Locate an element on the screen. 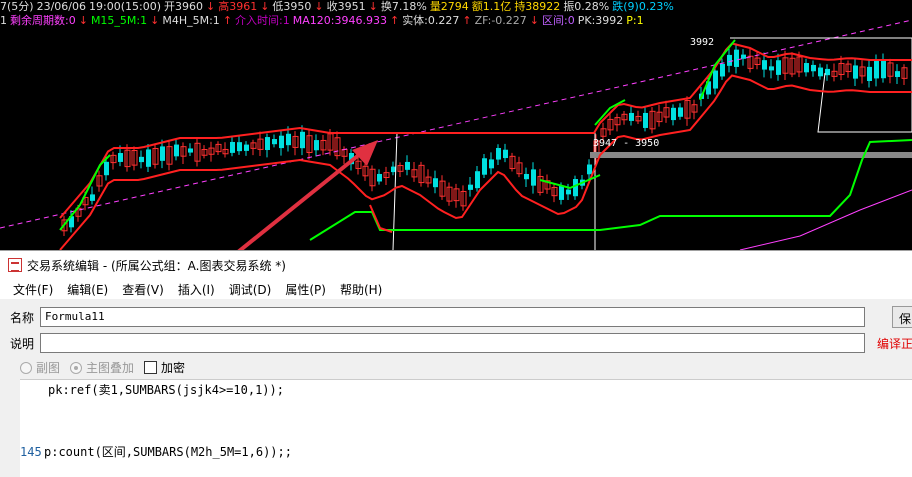  editor-gutter is located at coordinates (10, 428).